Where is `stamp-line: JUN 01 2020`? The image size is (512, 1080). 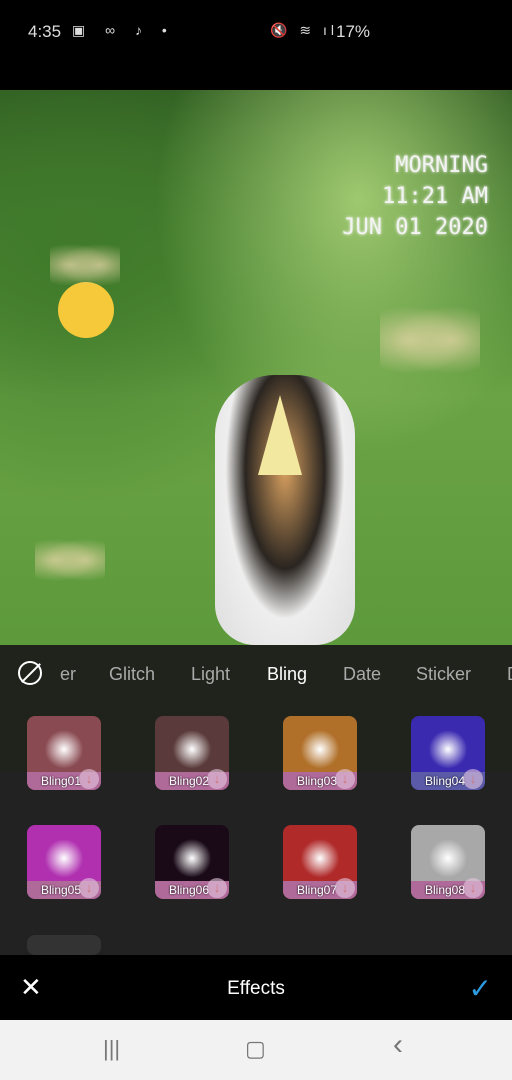
stamp-line: JUN 01 2020 is located at coordinates (415, 227).